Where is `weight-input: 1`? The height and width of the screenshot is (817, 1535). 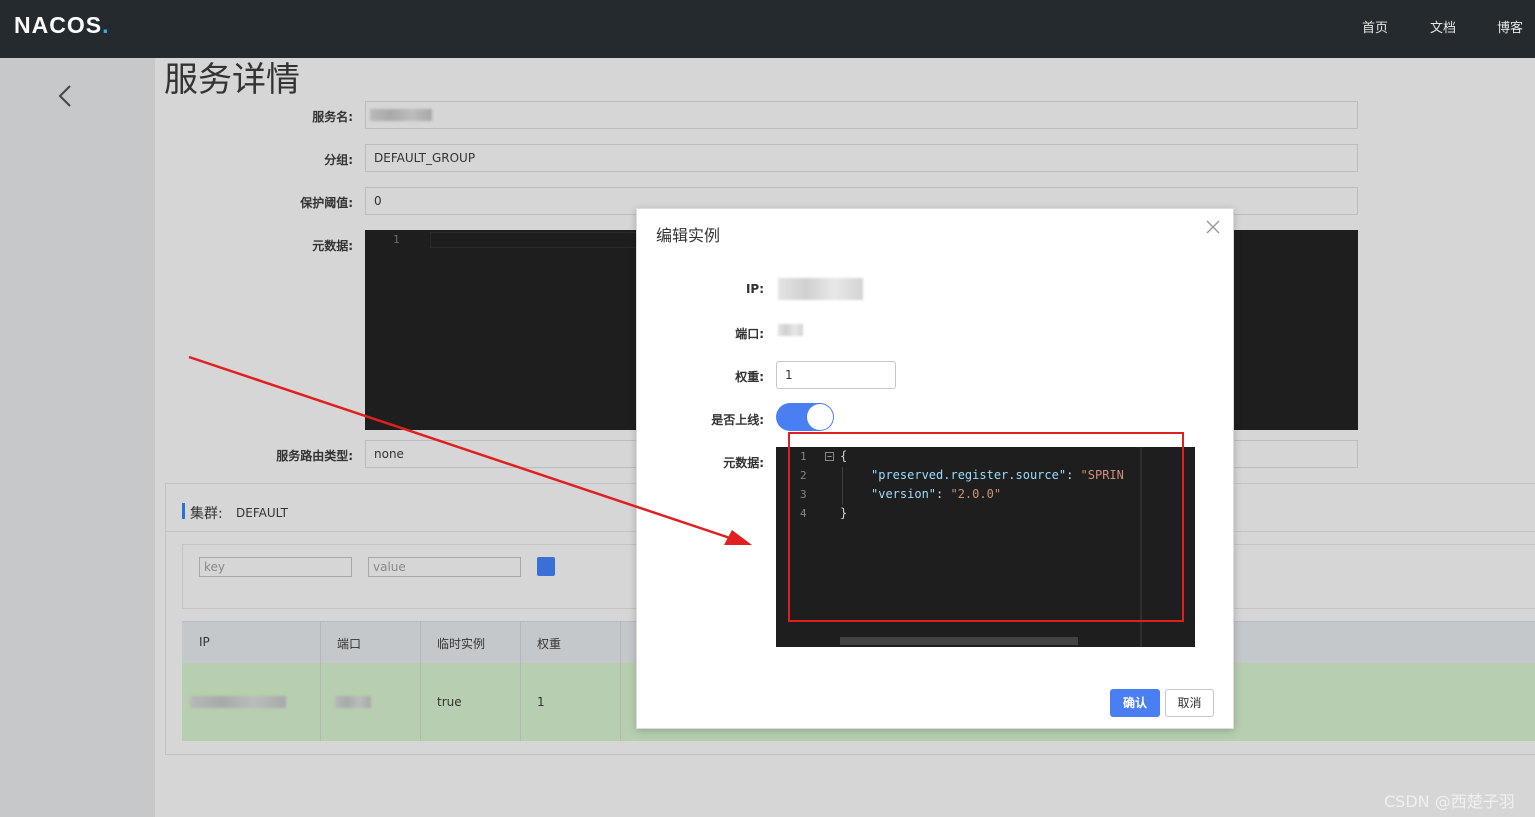
weight-input: 1 is located at coordinates (836, 375).